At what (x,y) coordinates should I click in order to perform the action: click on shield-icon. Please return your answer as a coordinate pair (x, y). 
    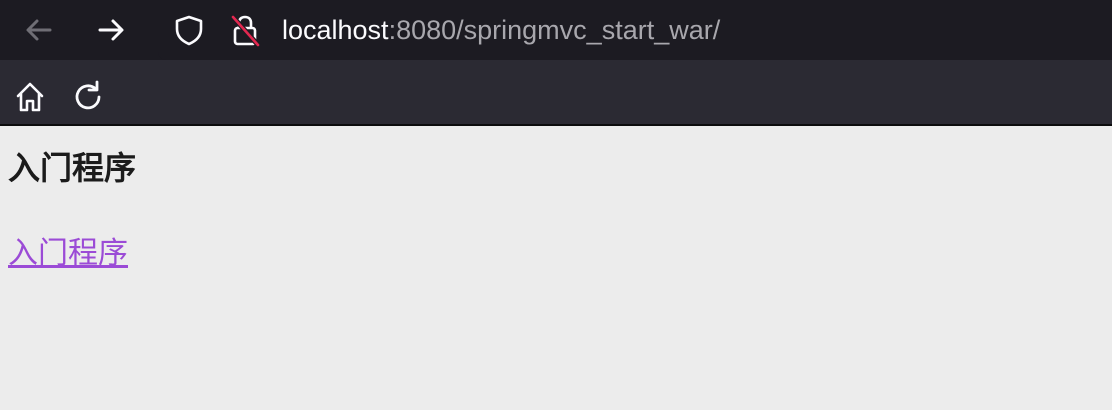
    Looking at the image, I should click on (189, 30).